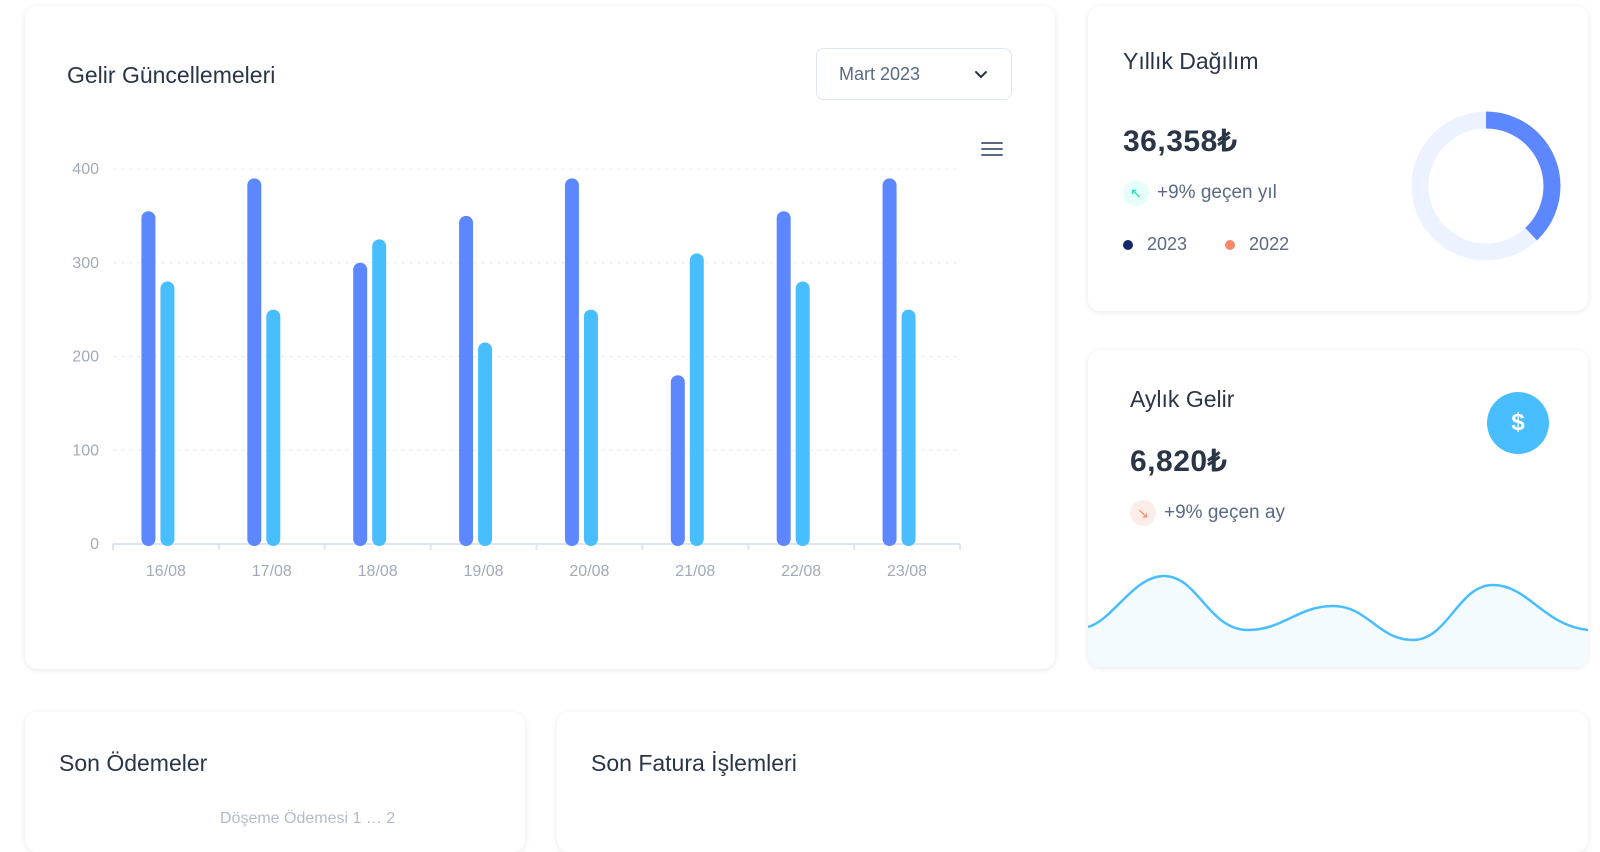 This screenshot has height=852, width=1600. What do you see at coordinates (378, 571) in the screenshot?
I see `x-tick-label: 18/08` at bounding box center [378, 571].